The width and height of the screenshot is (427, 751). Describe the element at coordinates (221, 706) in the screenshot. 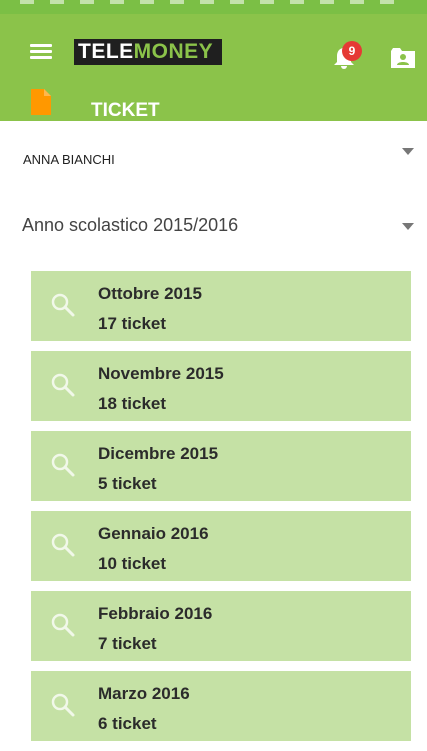

I see `month-card-marzo-2016: Marzo 2016 6 ticket` at that location.